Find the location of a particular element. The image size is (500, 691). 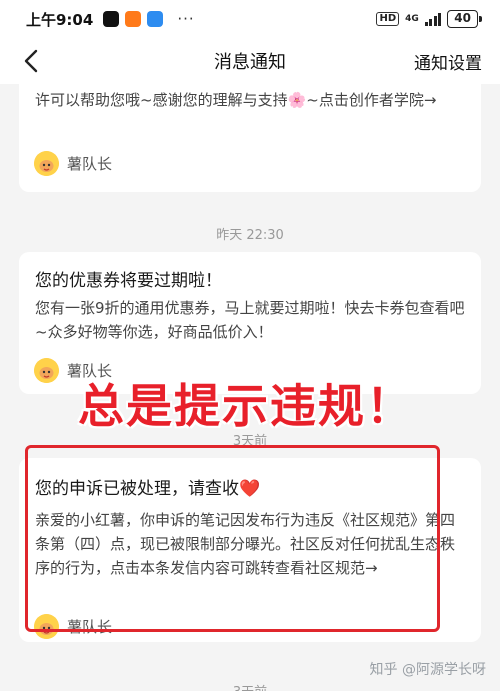

page-title: 消息通知 is located at coordinates (250, 62).